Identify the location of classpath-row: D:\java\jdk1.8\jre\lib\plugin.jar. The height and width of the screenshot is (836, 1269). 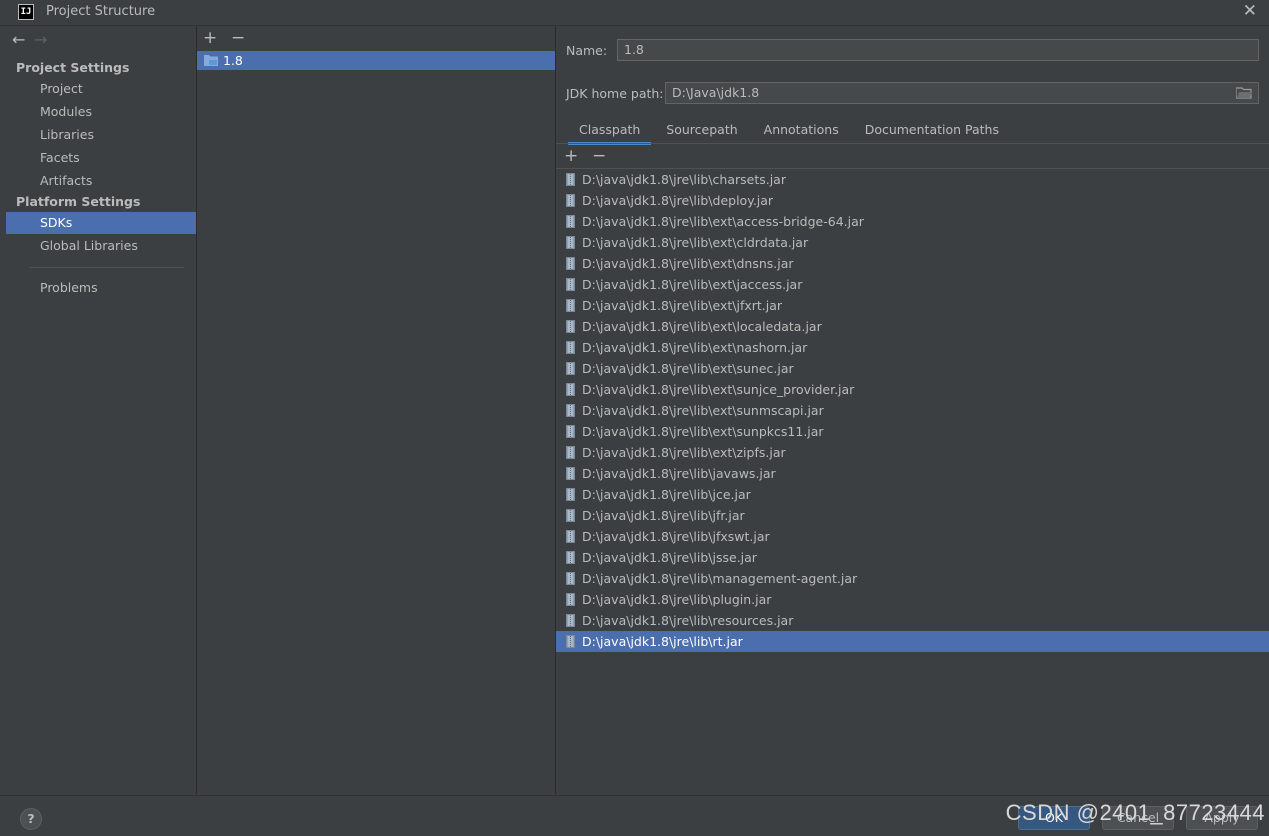
(912, 599).